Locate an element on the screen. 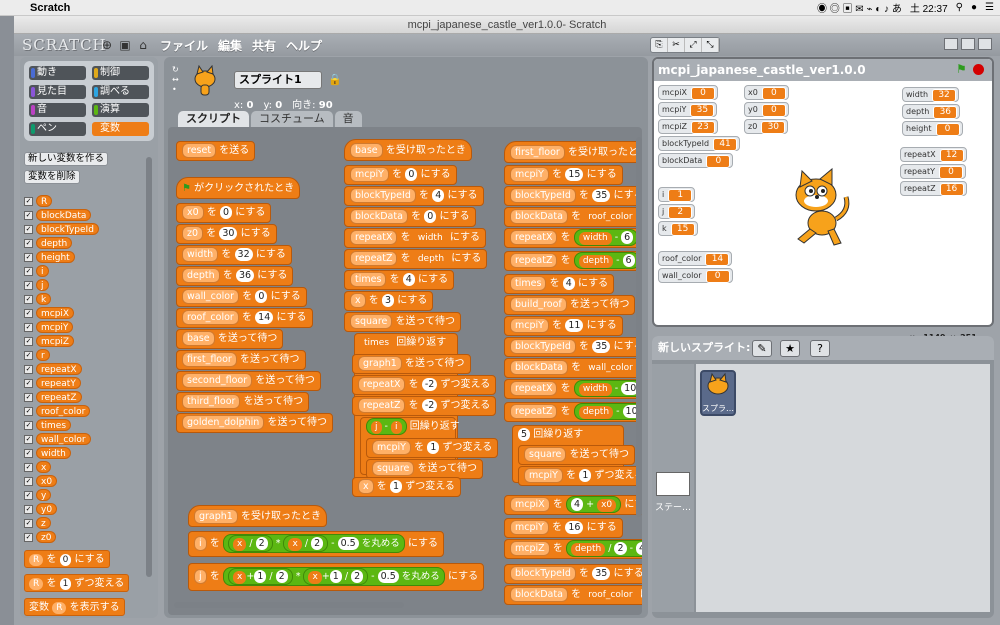 This screenshot has width=1000, height=625. menu-file: ファイル is located at coordinates (184, 45).